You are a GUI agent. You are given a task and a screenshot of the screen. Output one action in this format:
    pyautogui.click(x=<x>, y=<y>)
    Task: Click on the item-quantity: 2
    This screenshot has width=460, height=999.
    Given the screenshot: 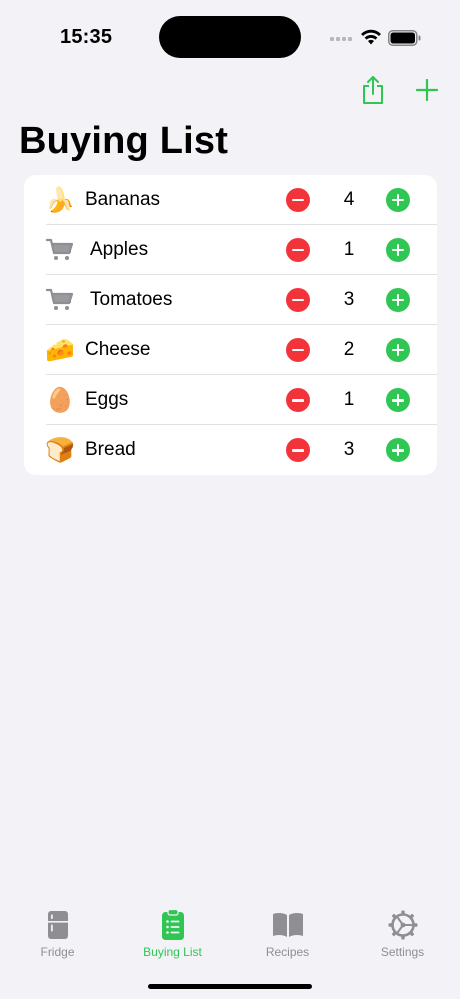 What is the action you would take?
    pyautogui.click(x=349, y=350)
    